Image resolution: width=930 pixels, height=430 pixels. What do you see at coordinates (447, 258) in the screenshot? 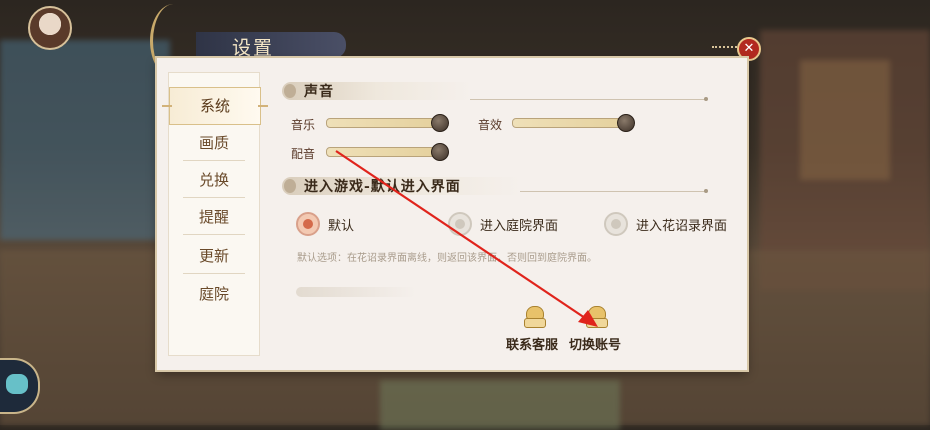
I see `entry-description: 默认选项：在花诏录界面离线，则返回该界面，否则回到庭院界面。` at bounding box center [447, 258].